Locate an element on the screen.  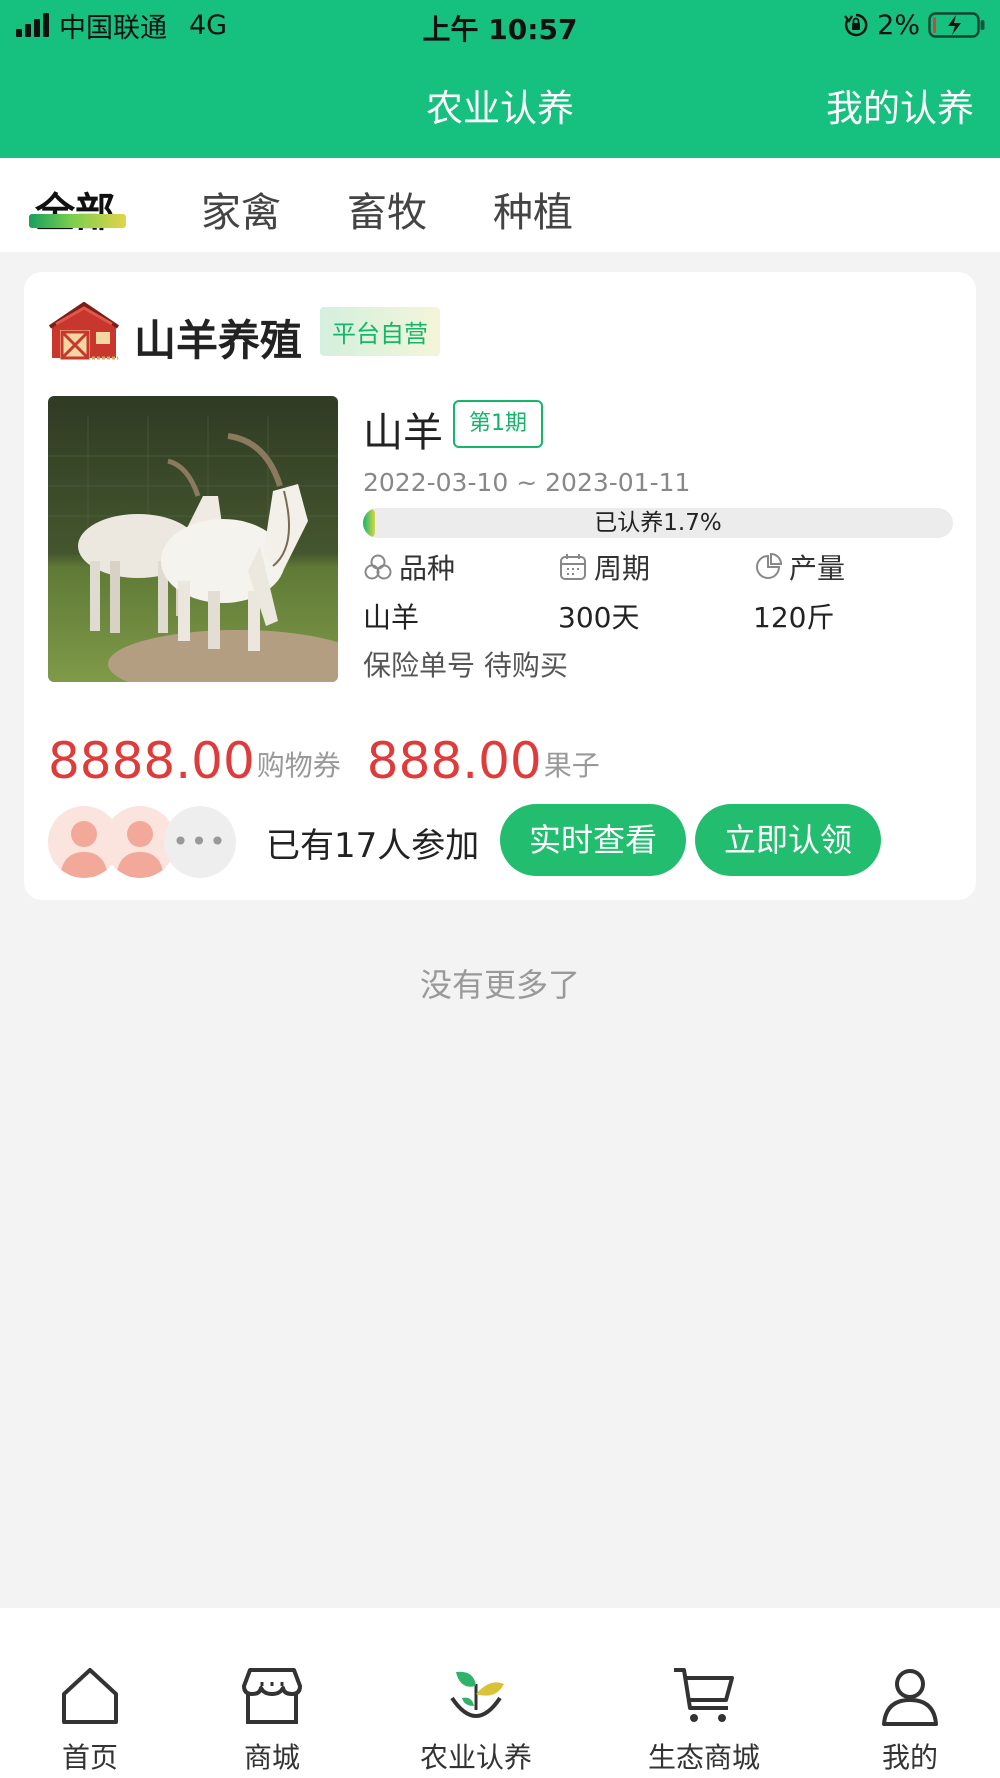
fruit-price: 888.00 is located at coordinates (454, 761).